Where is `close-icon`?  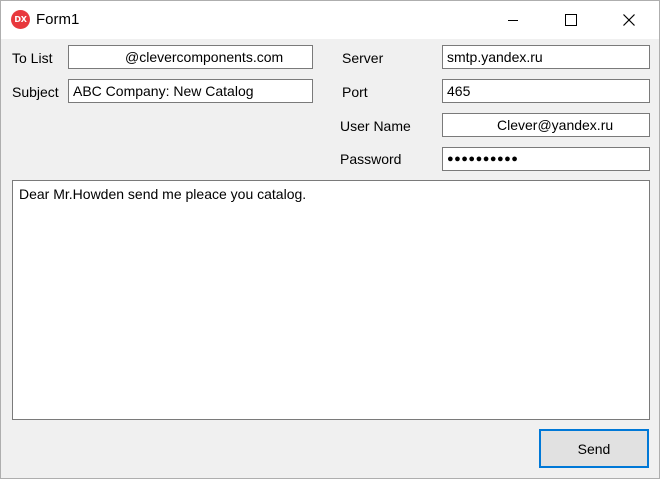 close-icon is located at coordinates (629, 20).